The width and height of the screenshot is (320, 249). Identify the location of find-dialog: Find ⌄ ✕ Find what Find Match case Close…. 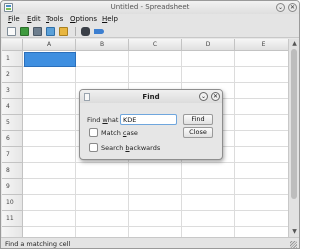
(151, 124).